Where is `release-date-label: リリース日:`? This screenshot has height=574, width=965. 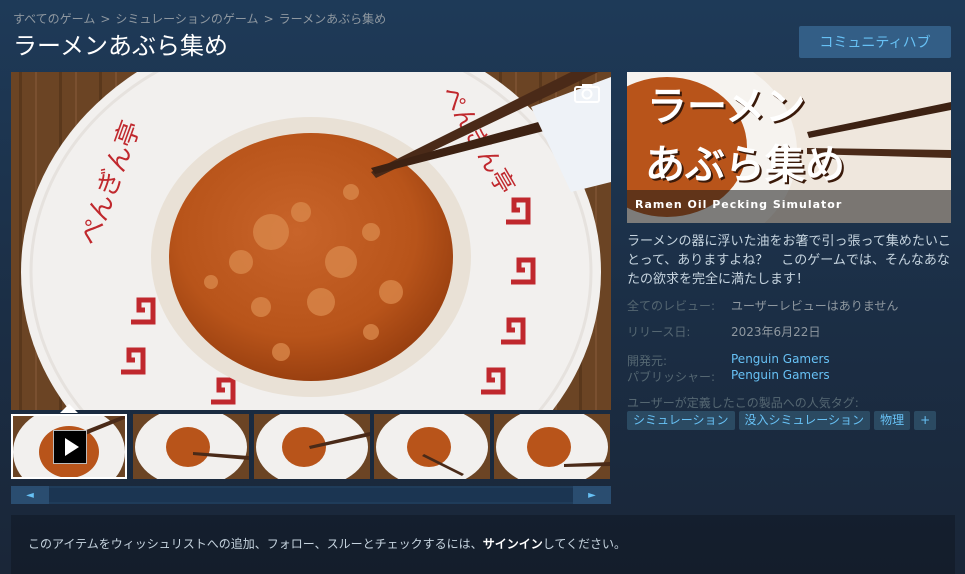 release-date-label: リリース日: is located at coordinates (659, 332).